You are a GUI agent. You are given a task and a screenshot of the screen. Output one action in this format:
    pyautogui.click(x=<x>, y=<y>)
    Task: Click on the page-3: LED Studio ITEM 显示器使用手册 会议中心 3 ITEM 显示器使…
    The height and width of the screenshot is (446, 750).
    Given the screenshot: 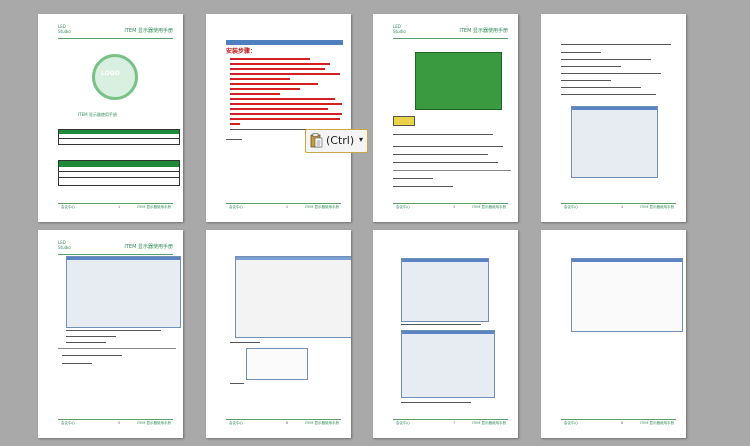 What is the action you would take?
    pyautogui.click(x=445, y=118)
    